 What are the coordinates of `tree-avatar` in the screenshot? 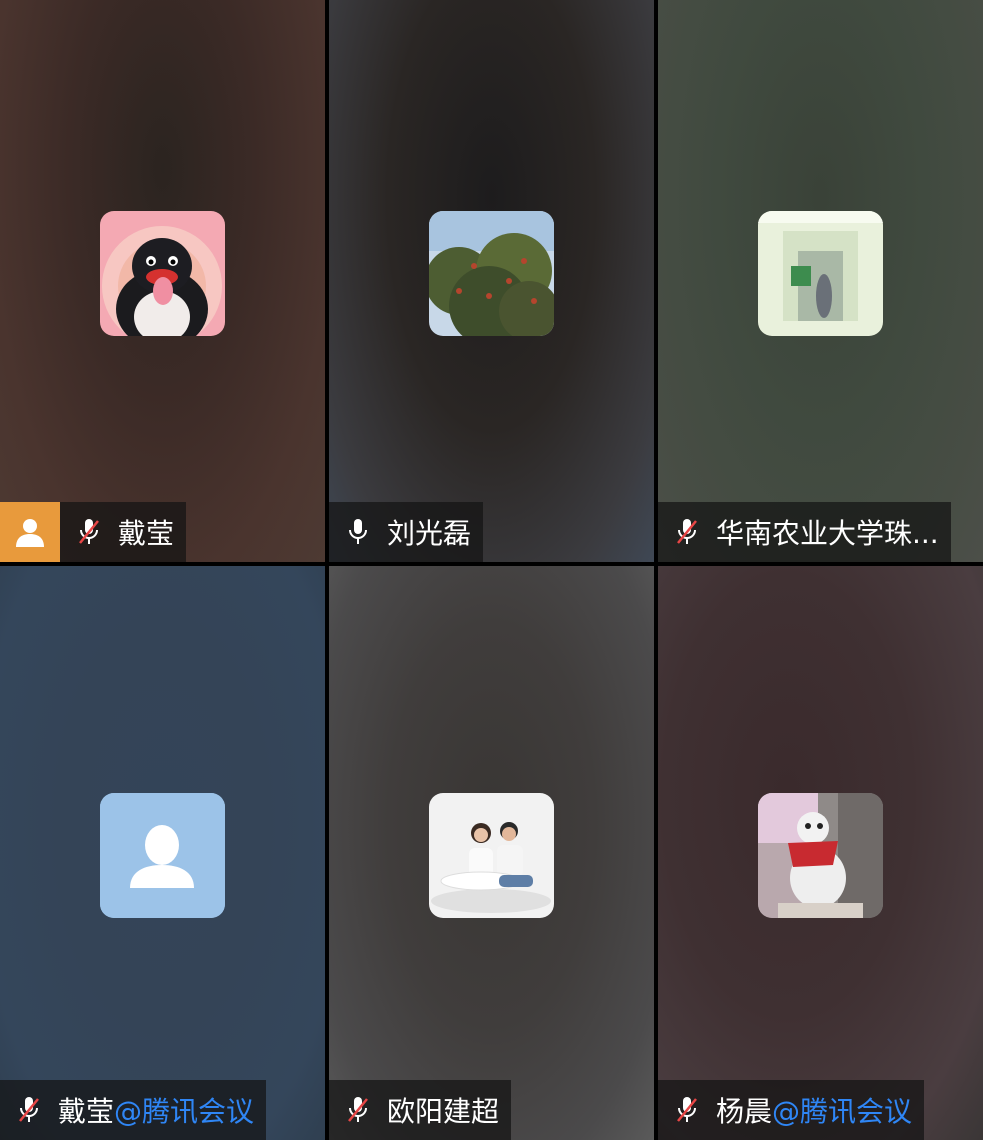 It's located at (491, 273).